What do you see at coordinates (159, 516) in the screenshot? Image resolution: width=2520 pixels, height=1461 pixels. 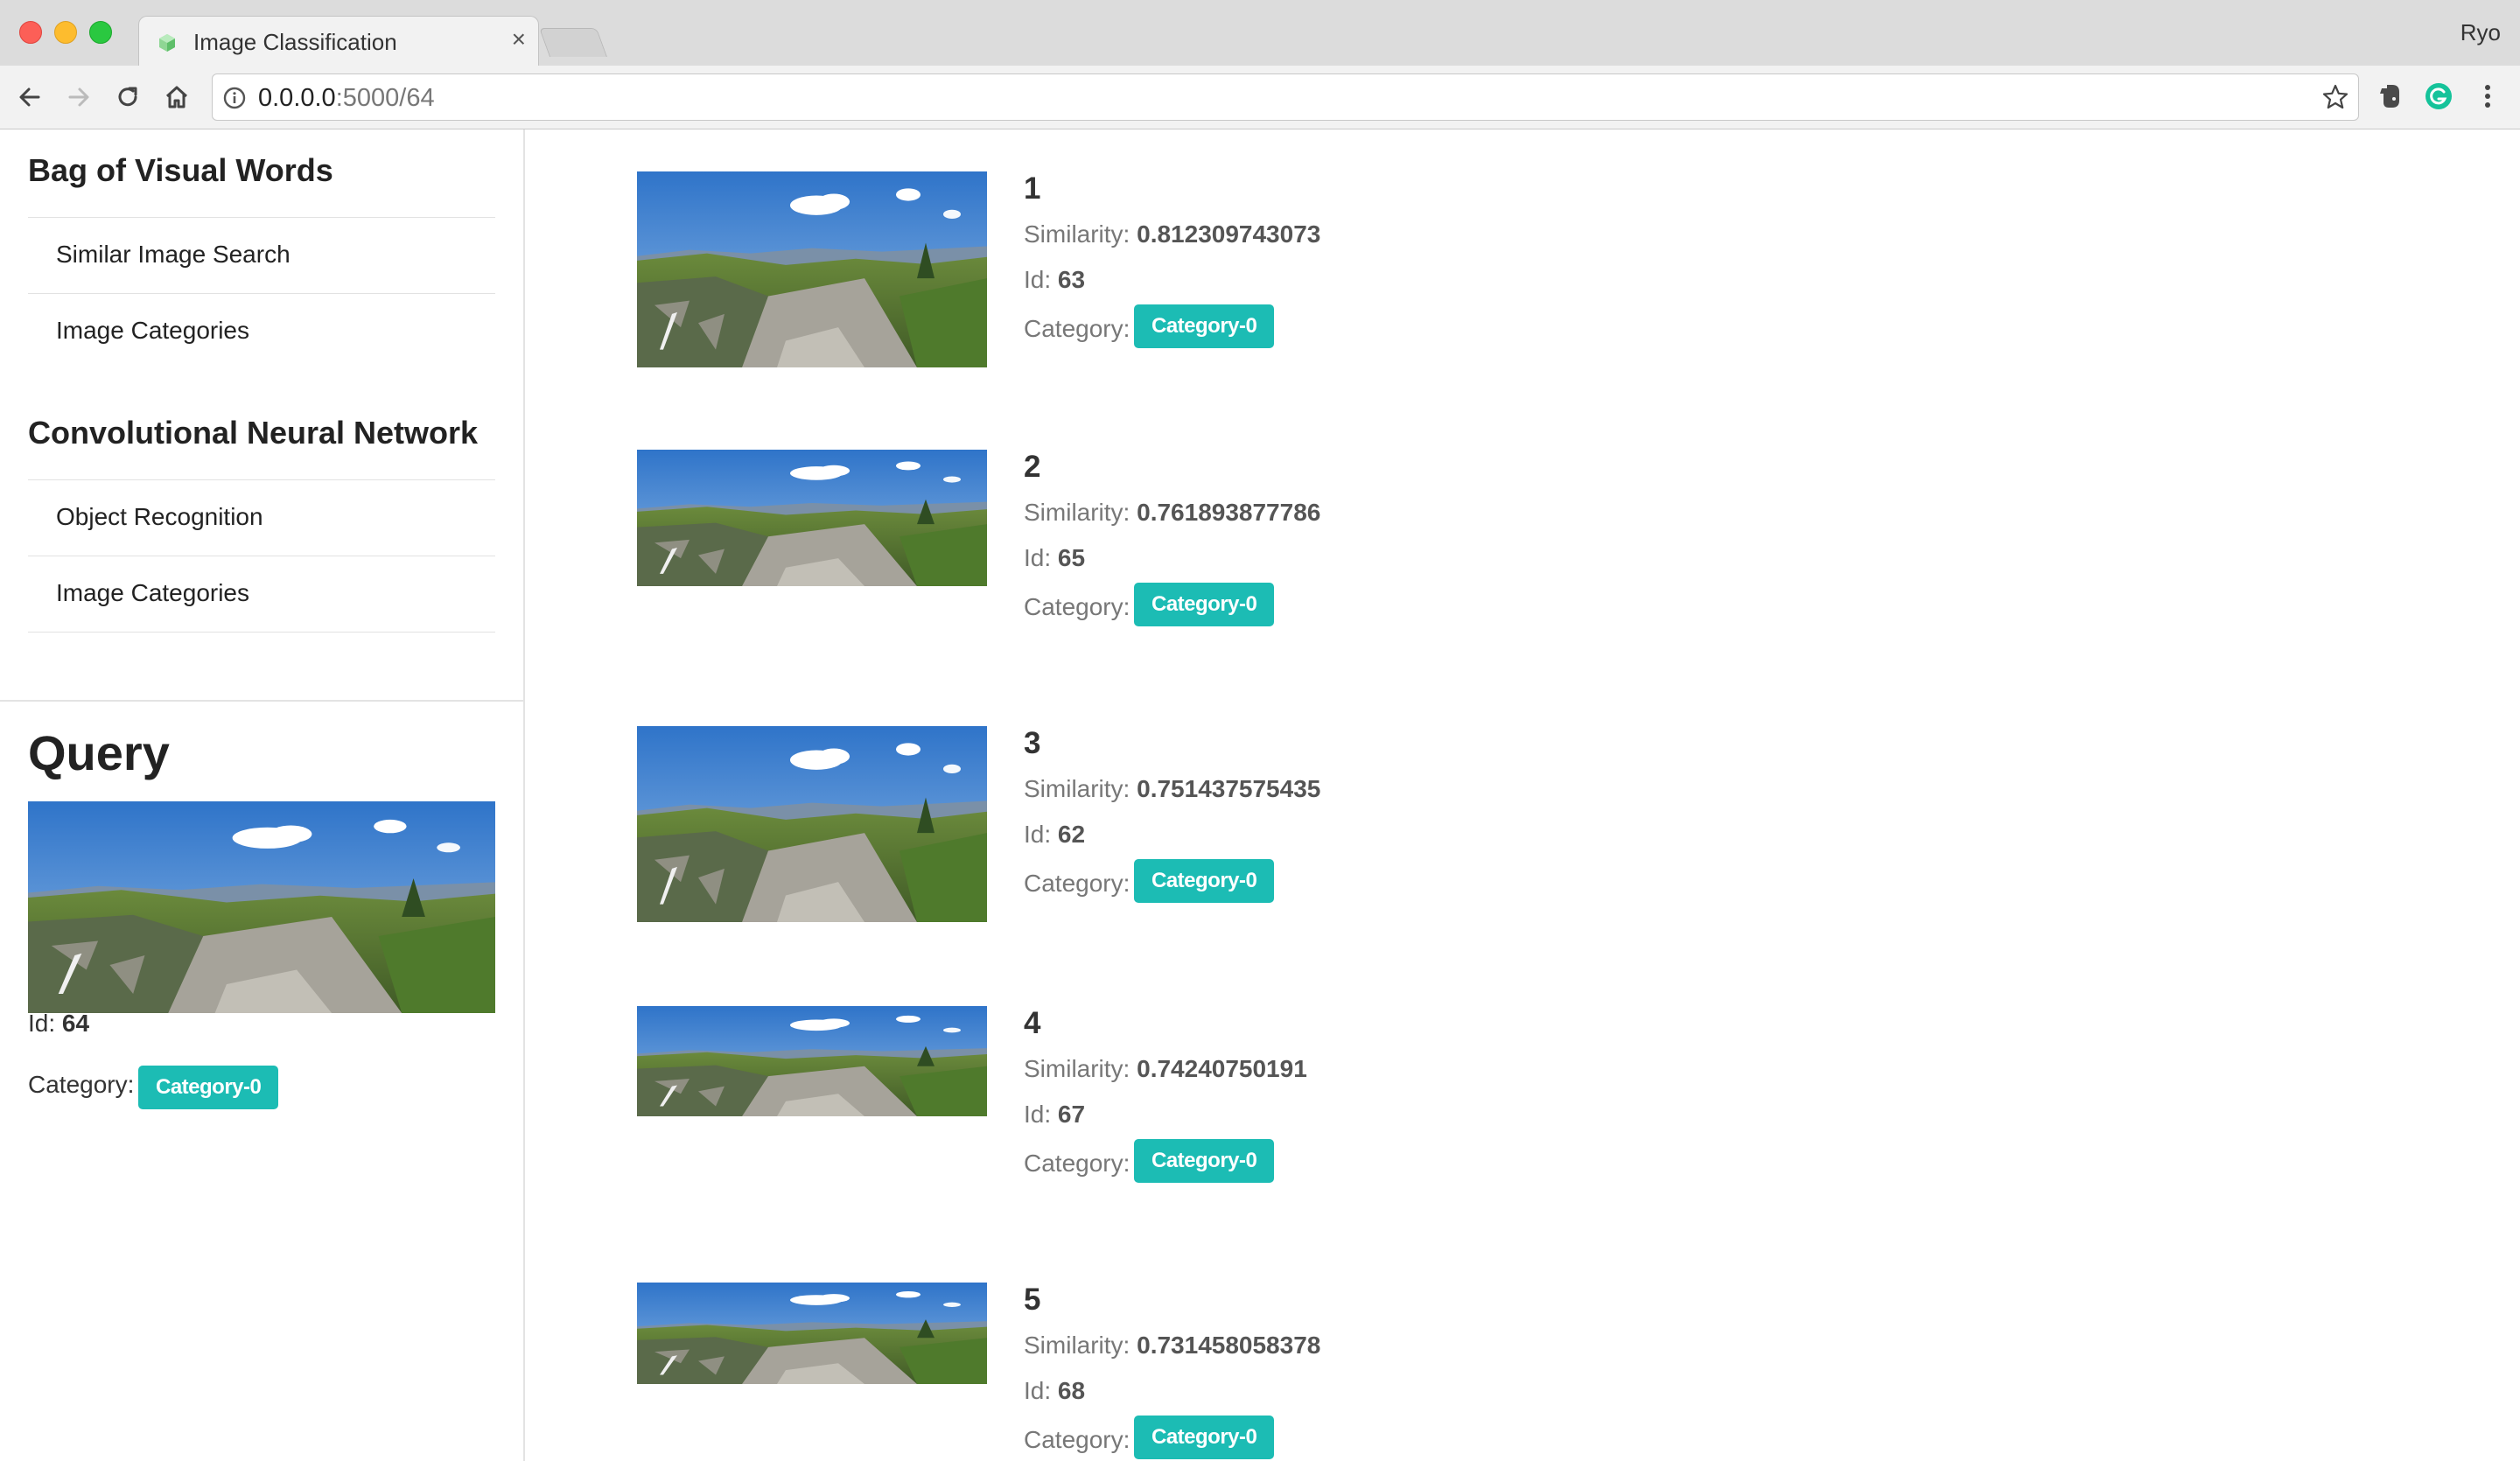 I see `nav-item-label: Object Recognition` at bounding box center [159, 516].